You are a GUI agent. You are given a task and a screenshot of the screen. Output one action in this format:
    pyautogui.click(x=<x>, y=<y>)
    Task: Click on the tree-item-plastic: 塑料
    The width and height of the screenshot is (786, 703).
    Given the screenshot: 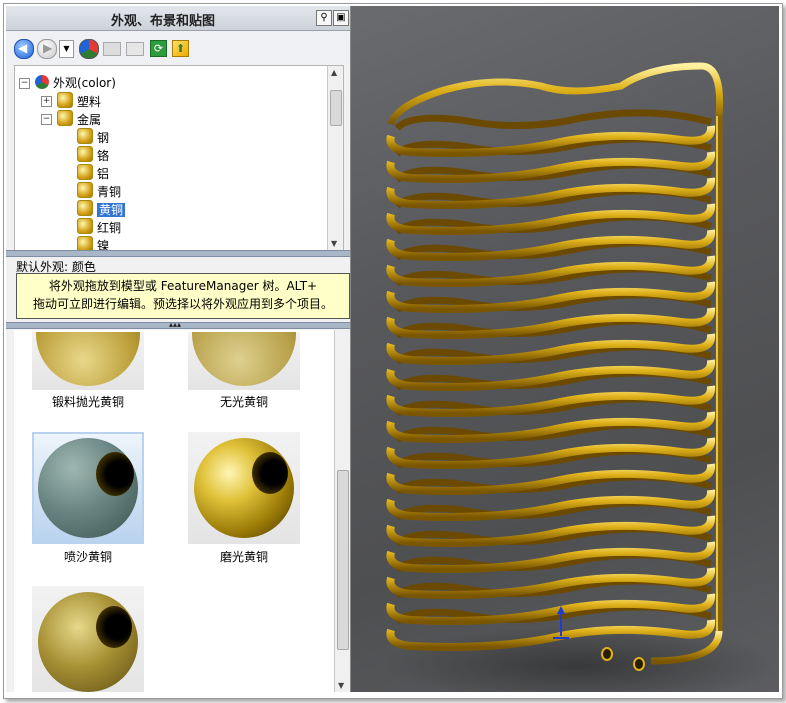 What is the action you would take?
    pyautogui.click(x=79, y=101)
    